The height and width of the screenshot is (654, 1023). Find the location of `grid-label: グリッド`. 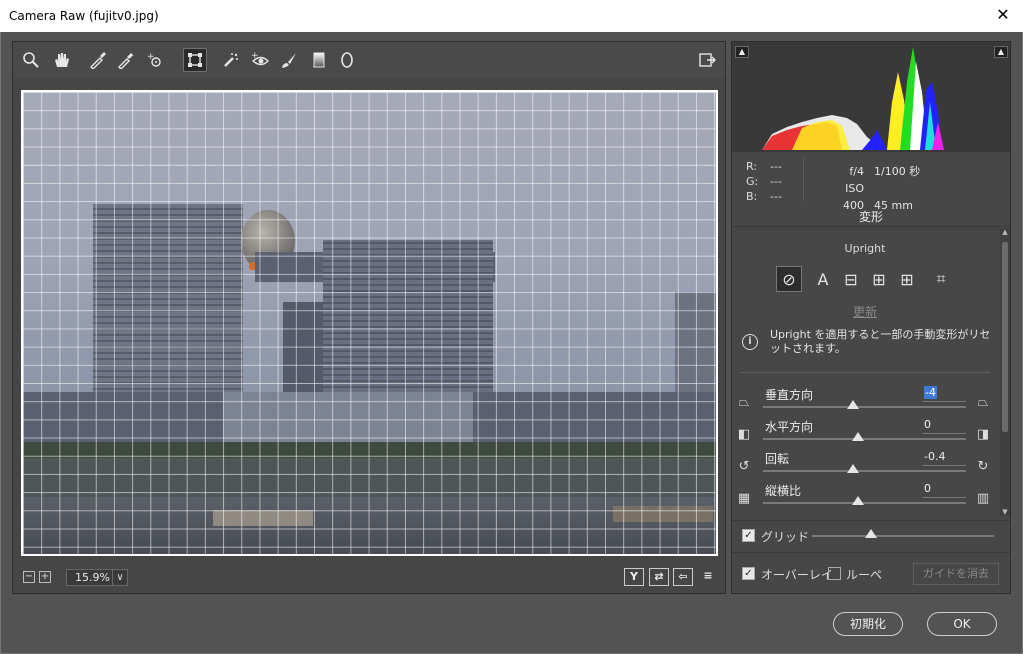

grid-label: グリッド is located at coordinates (785, 537).